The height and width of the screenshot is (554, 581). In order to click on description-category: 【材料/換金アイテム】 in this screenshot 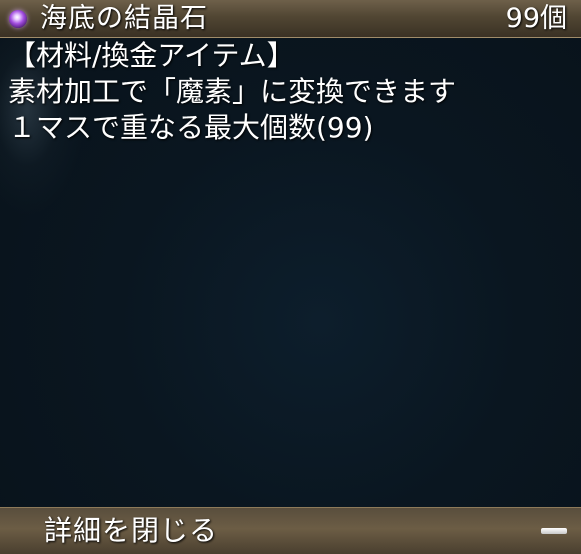, I will do `click(151, 55)`.